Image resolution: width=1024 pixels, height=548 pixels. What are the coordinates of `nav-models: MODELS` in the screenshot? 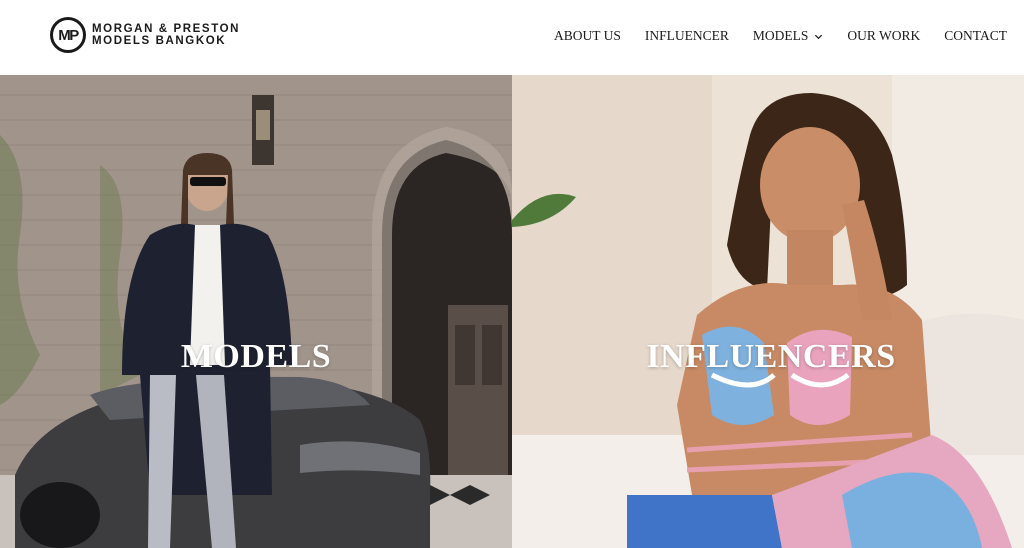 It's located at (788, 36).